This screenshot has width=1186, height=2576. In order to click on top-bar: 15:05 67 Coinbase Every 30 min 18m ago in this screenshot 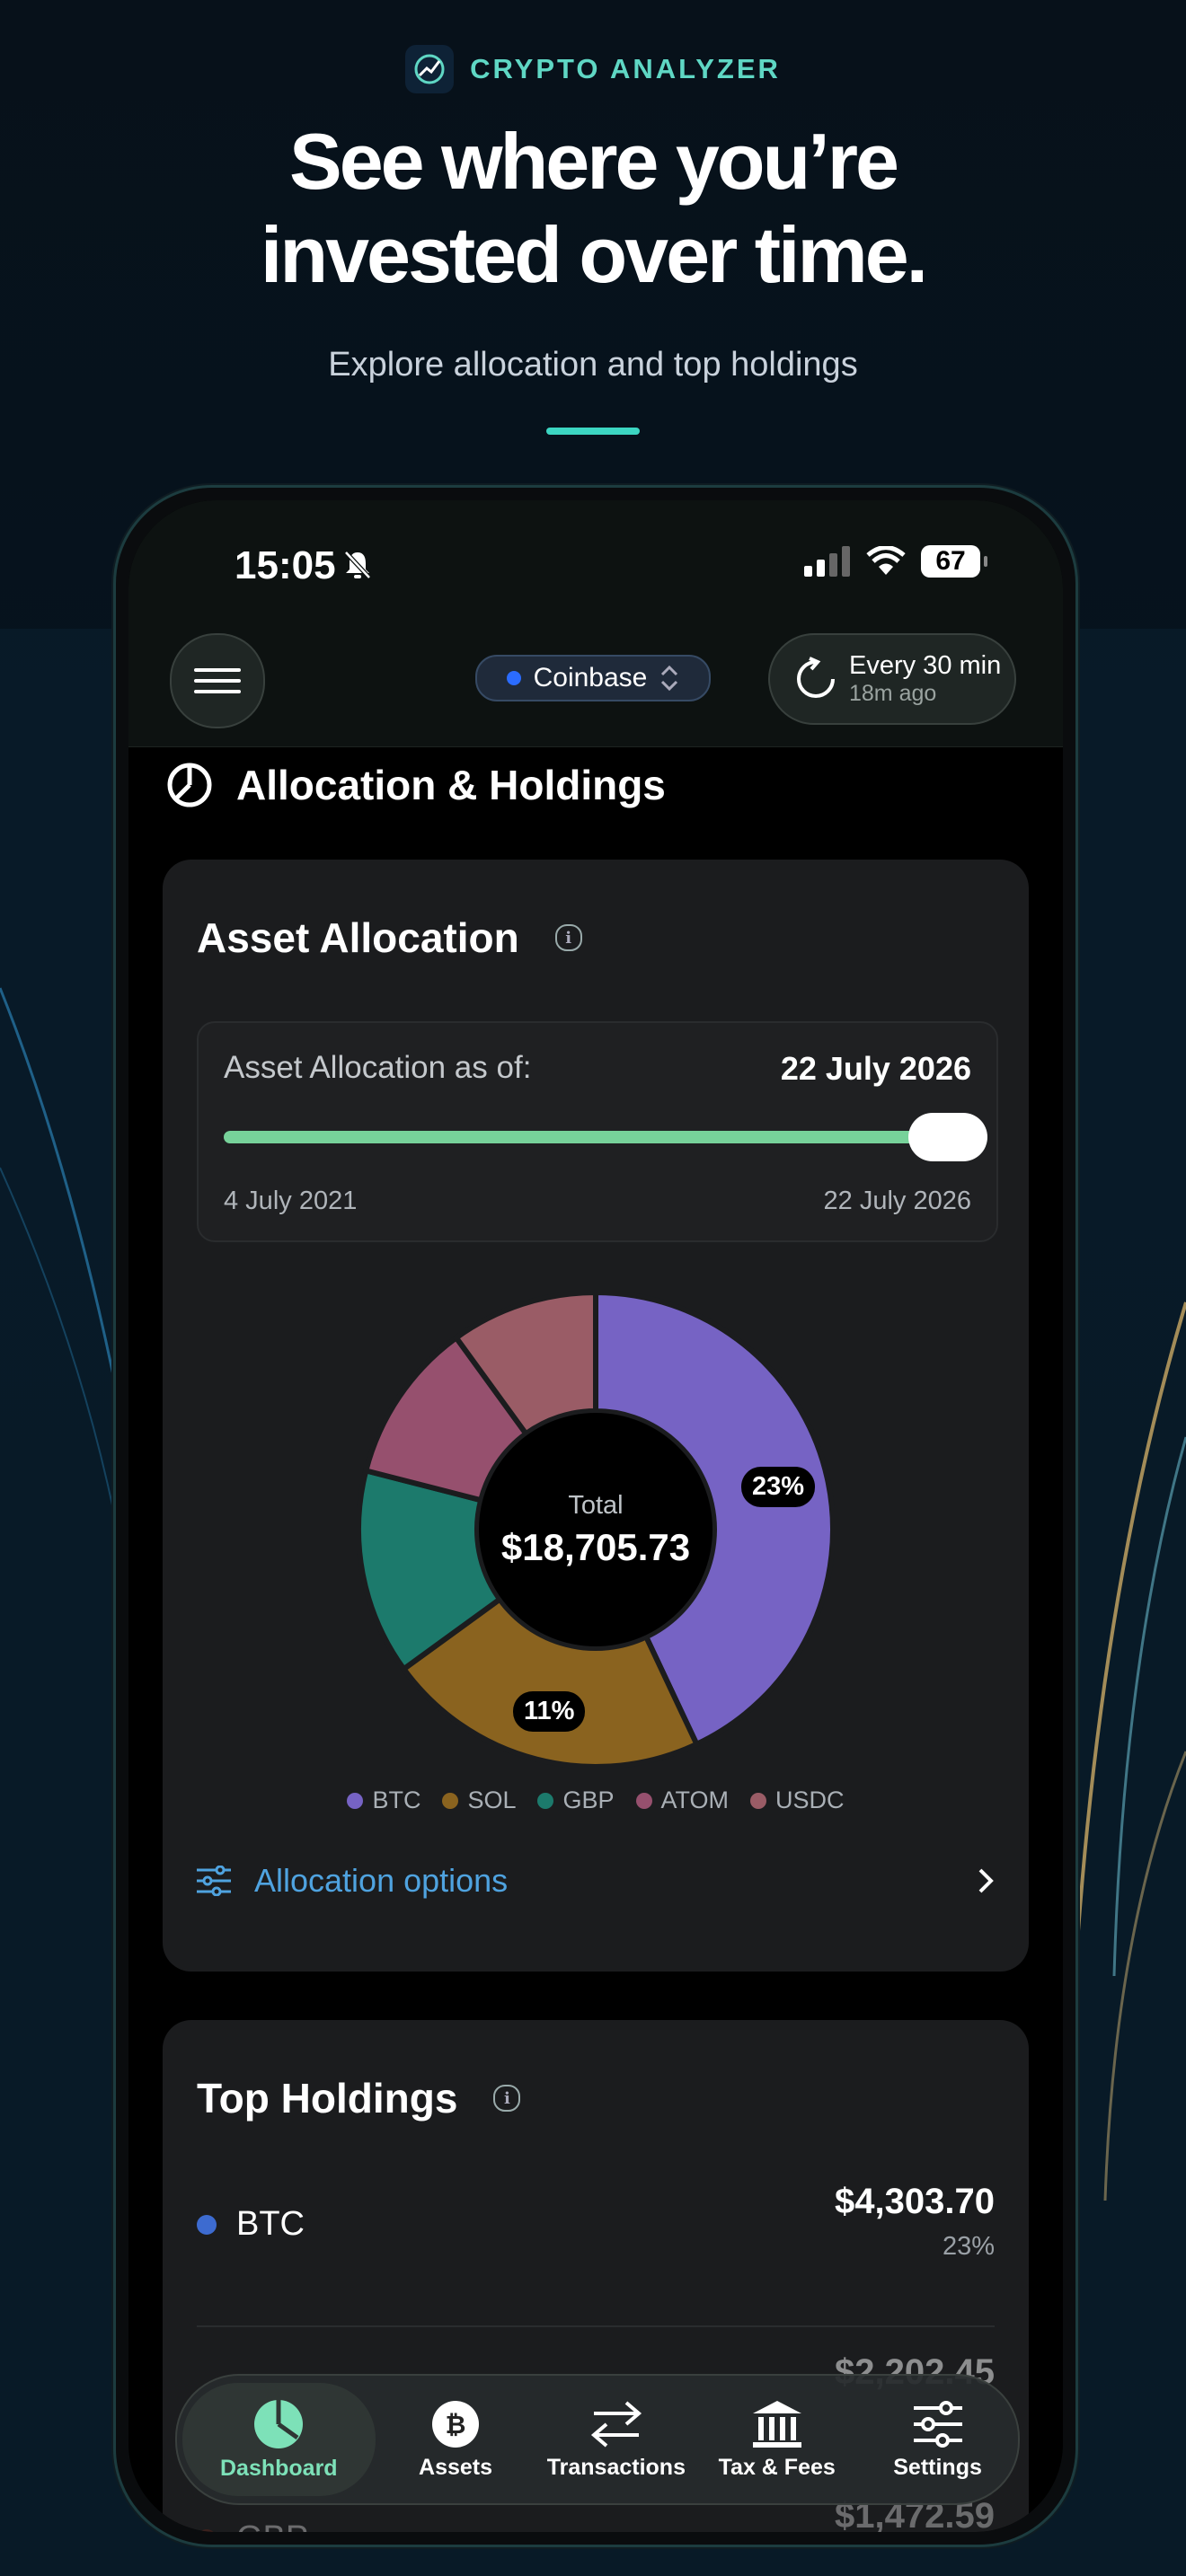, I will do `click(595, 623)`.